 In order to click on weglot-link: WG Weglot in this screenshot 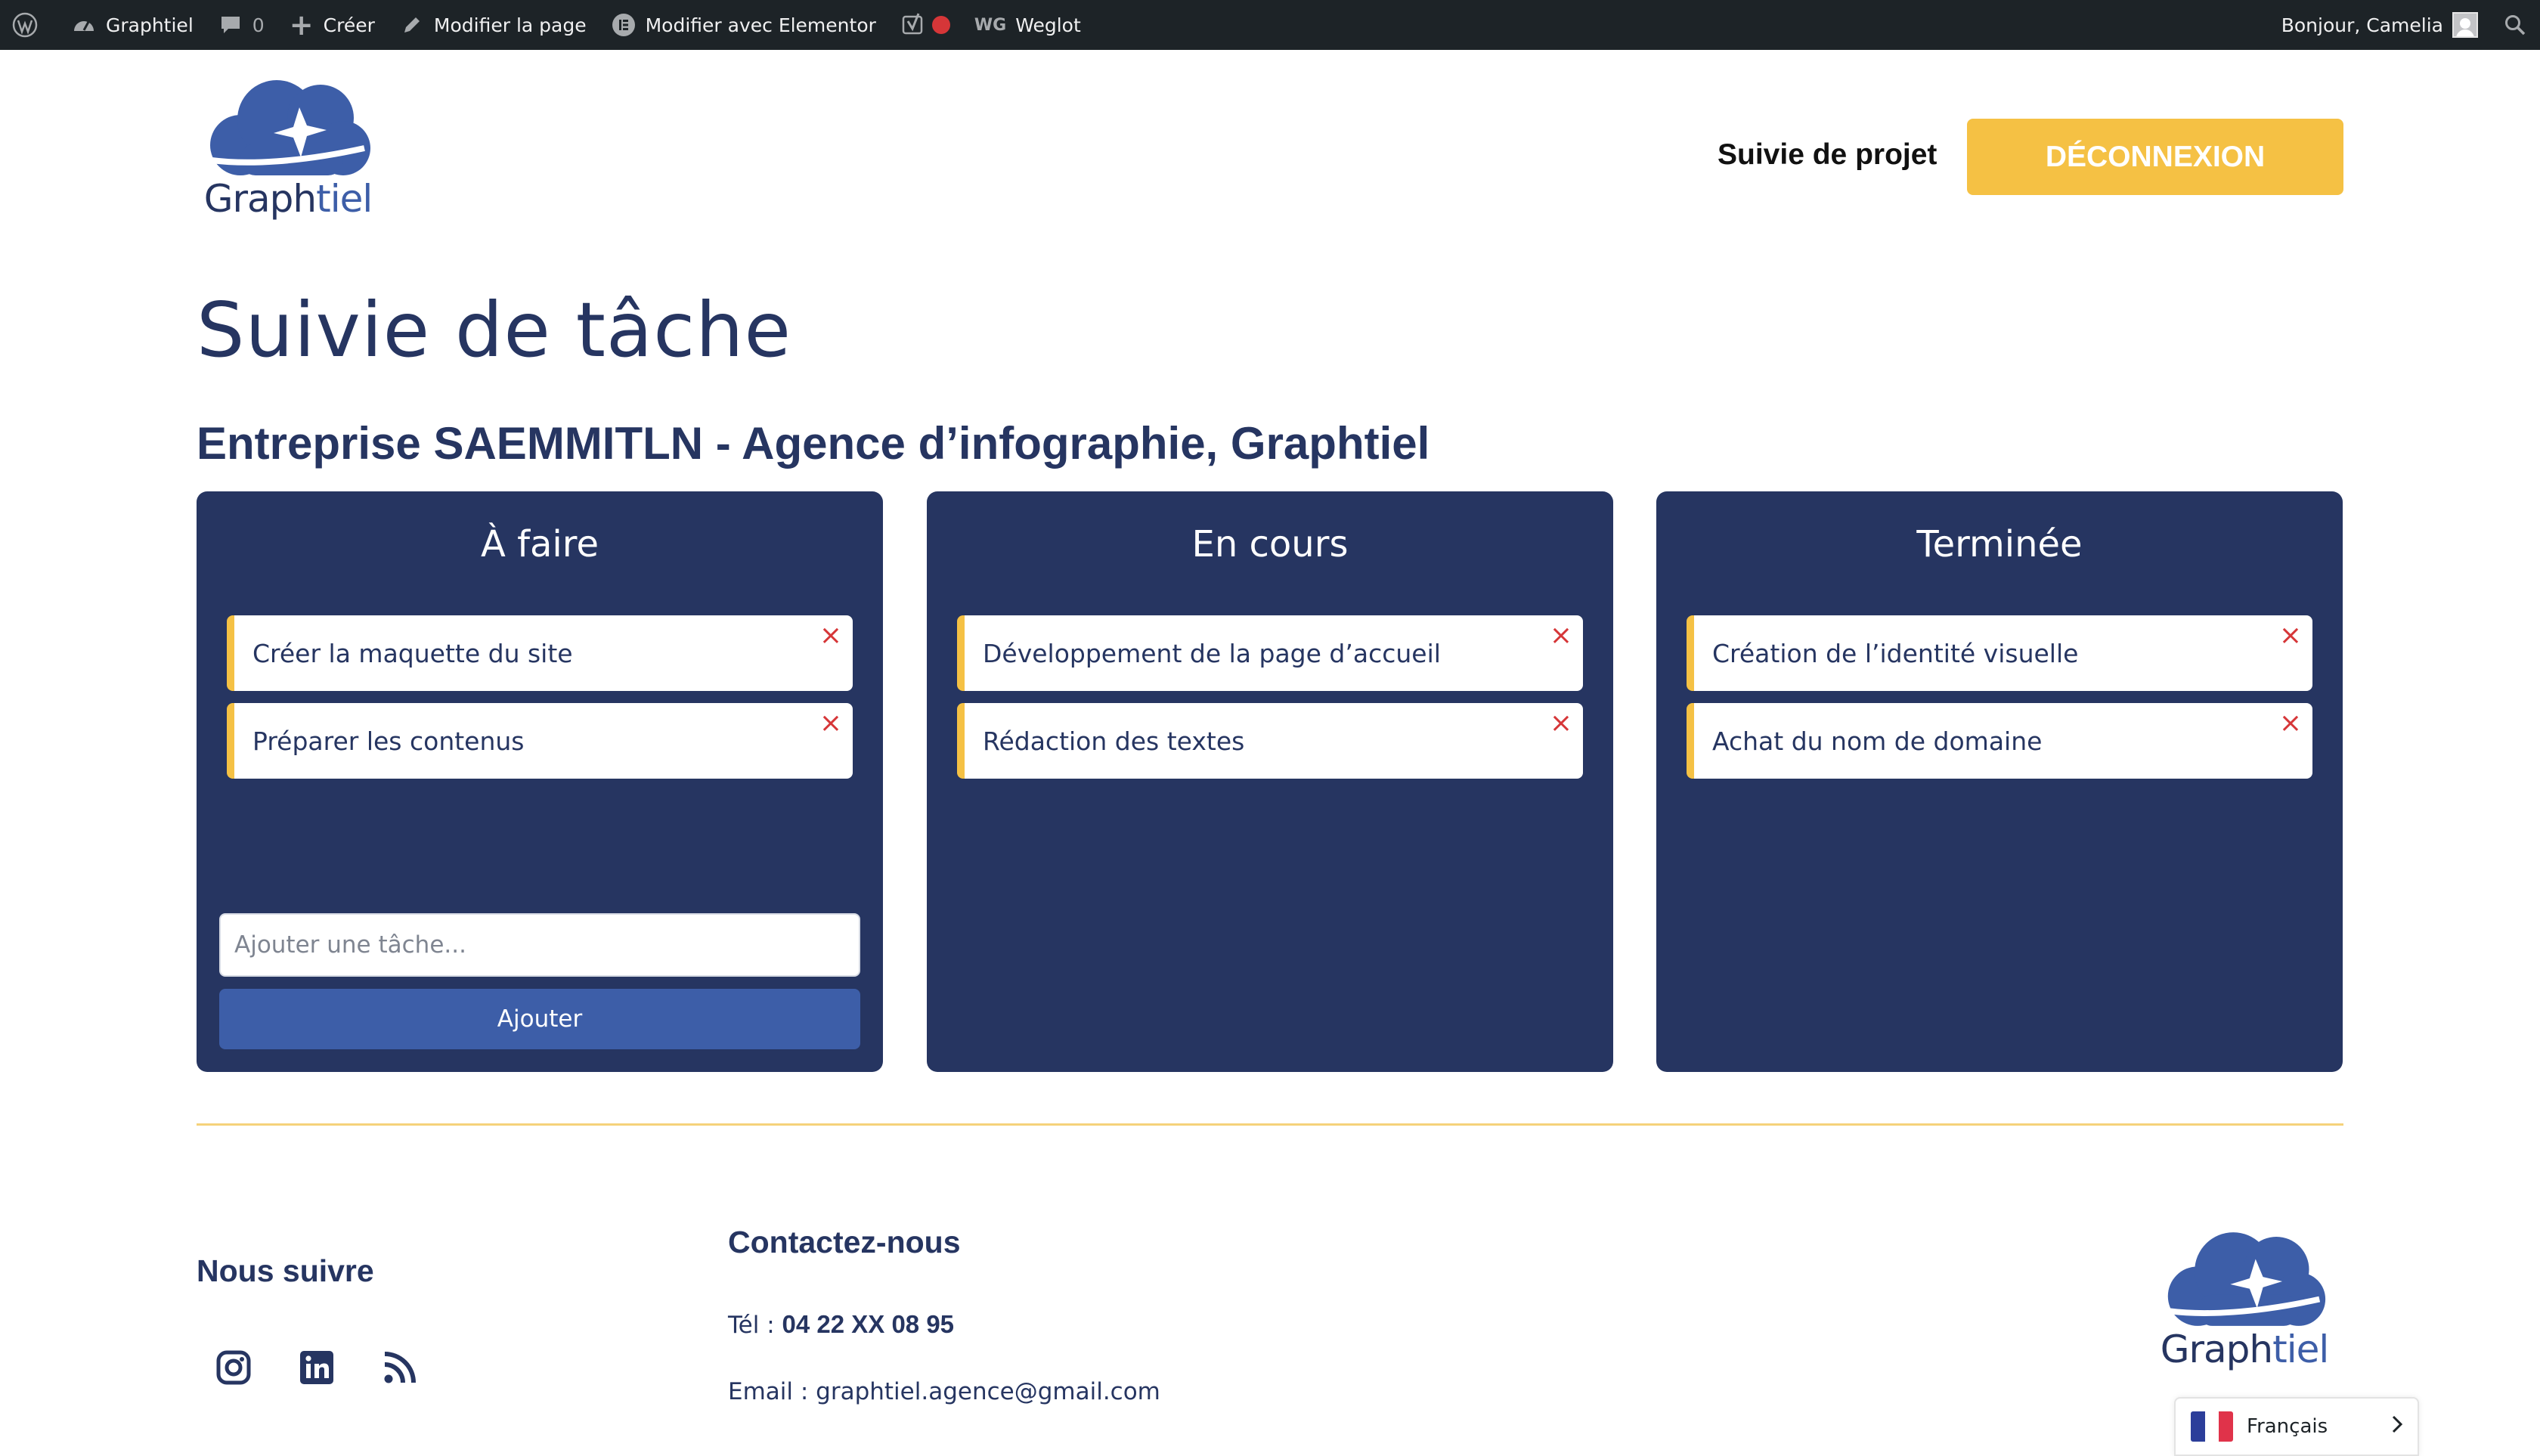, I will do `click(1027, 25)`.